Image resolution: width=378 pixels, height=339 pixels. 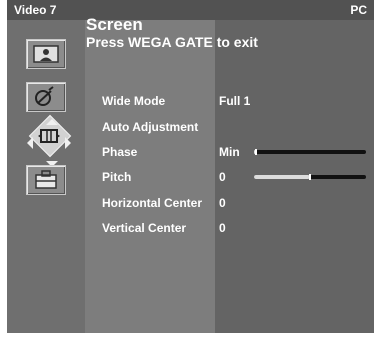 I want to click on setup-icon, so click(x=46, y=179).